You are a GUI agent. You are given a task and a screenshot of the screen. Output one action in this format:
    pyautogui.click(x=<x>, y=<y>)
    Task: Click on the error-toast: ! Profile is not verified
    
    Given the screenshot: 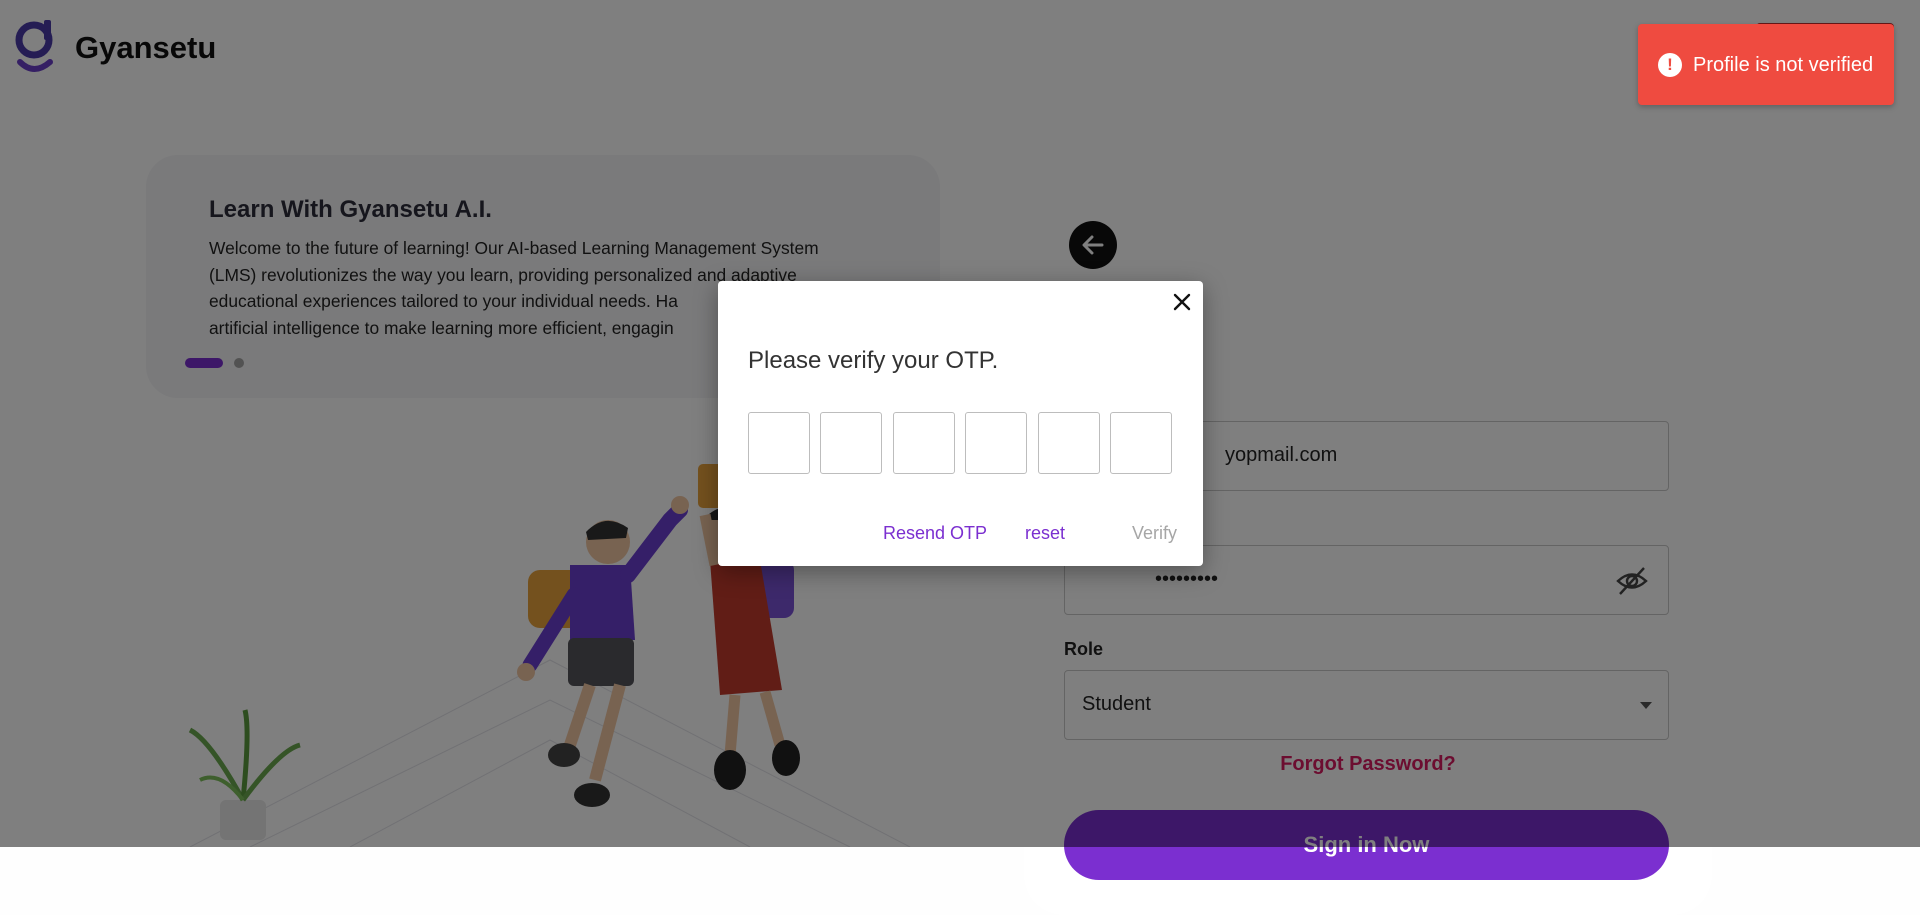 What is the action you would take?
    pyautogui.click(x=1766, y=64)
    